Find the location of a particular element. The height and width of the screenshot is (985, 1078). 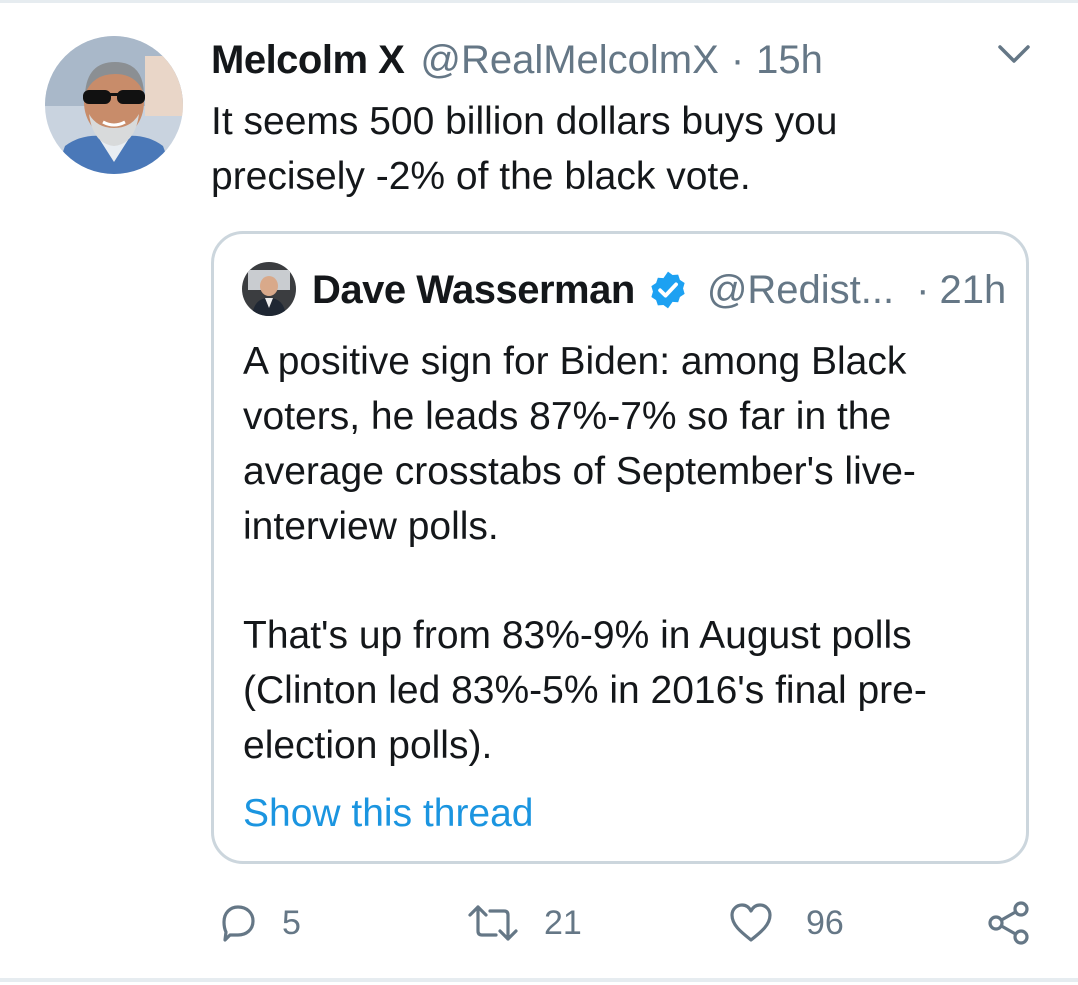

retweet-button: 21 is located at coordinates (524, 923).